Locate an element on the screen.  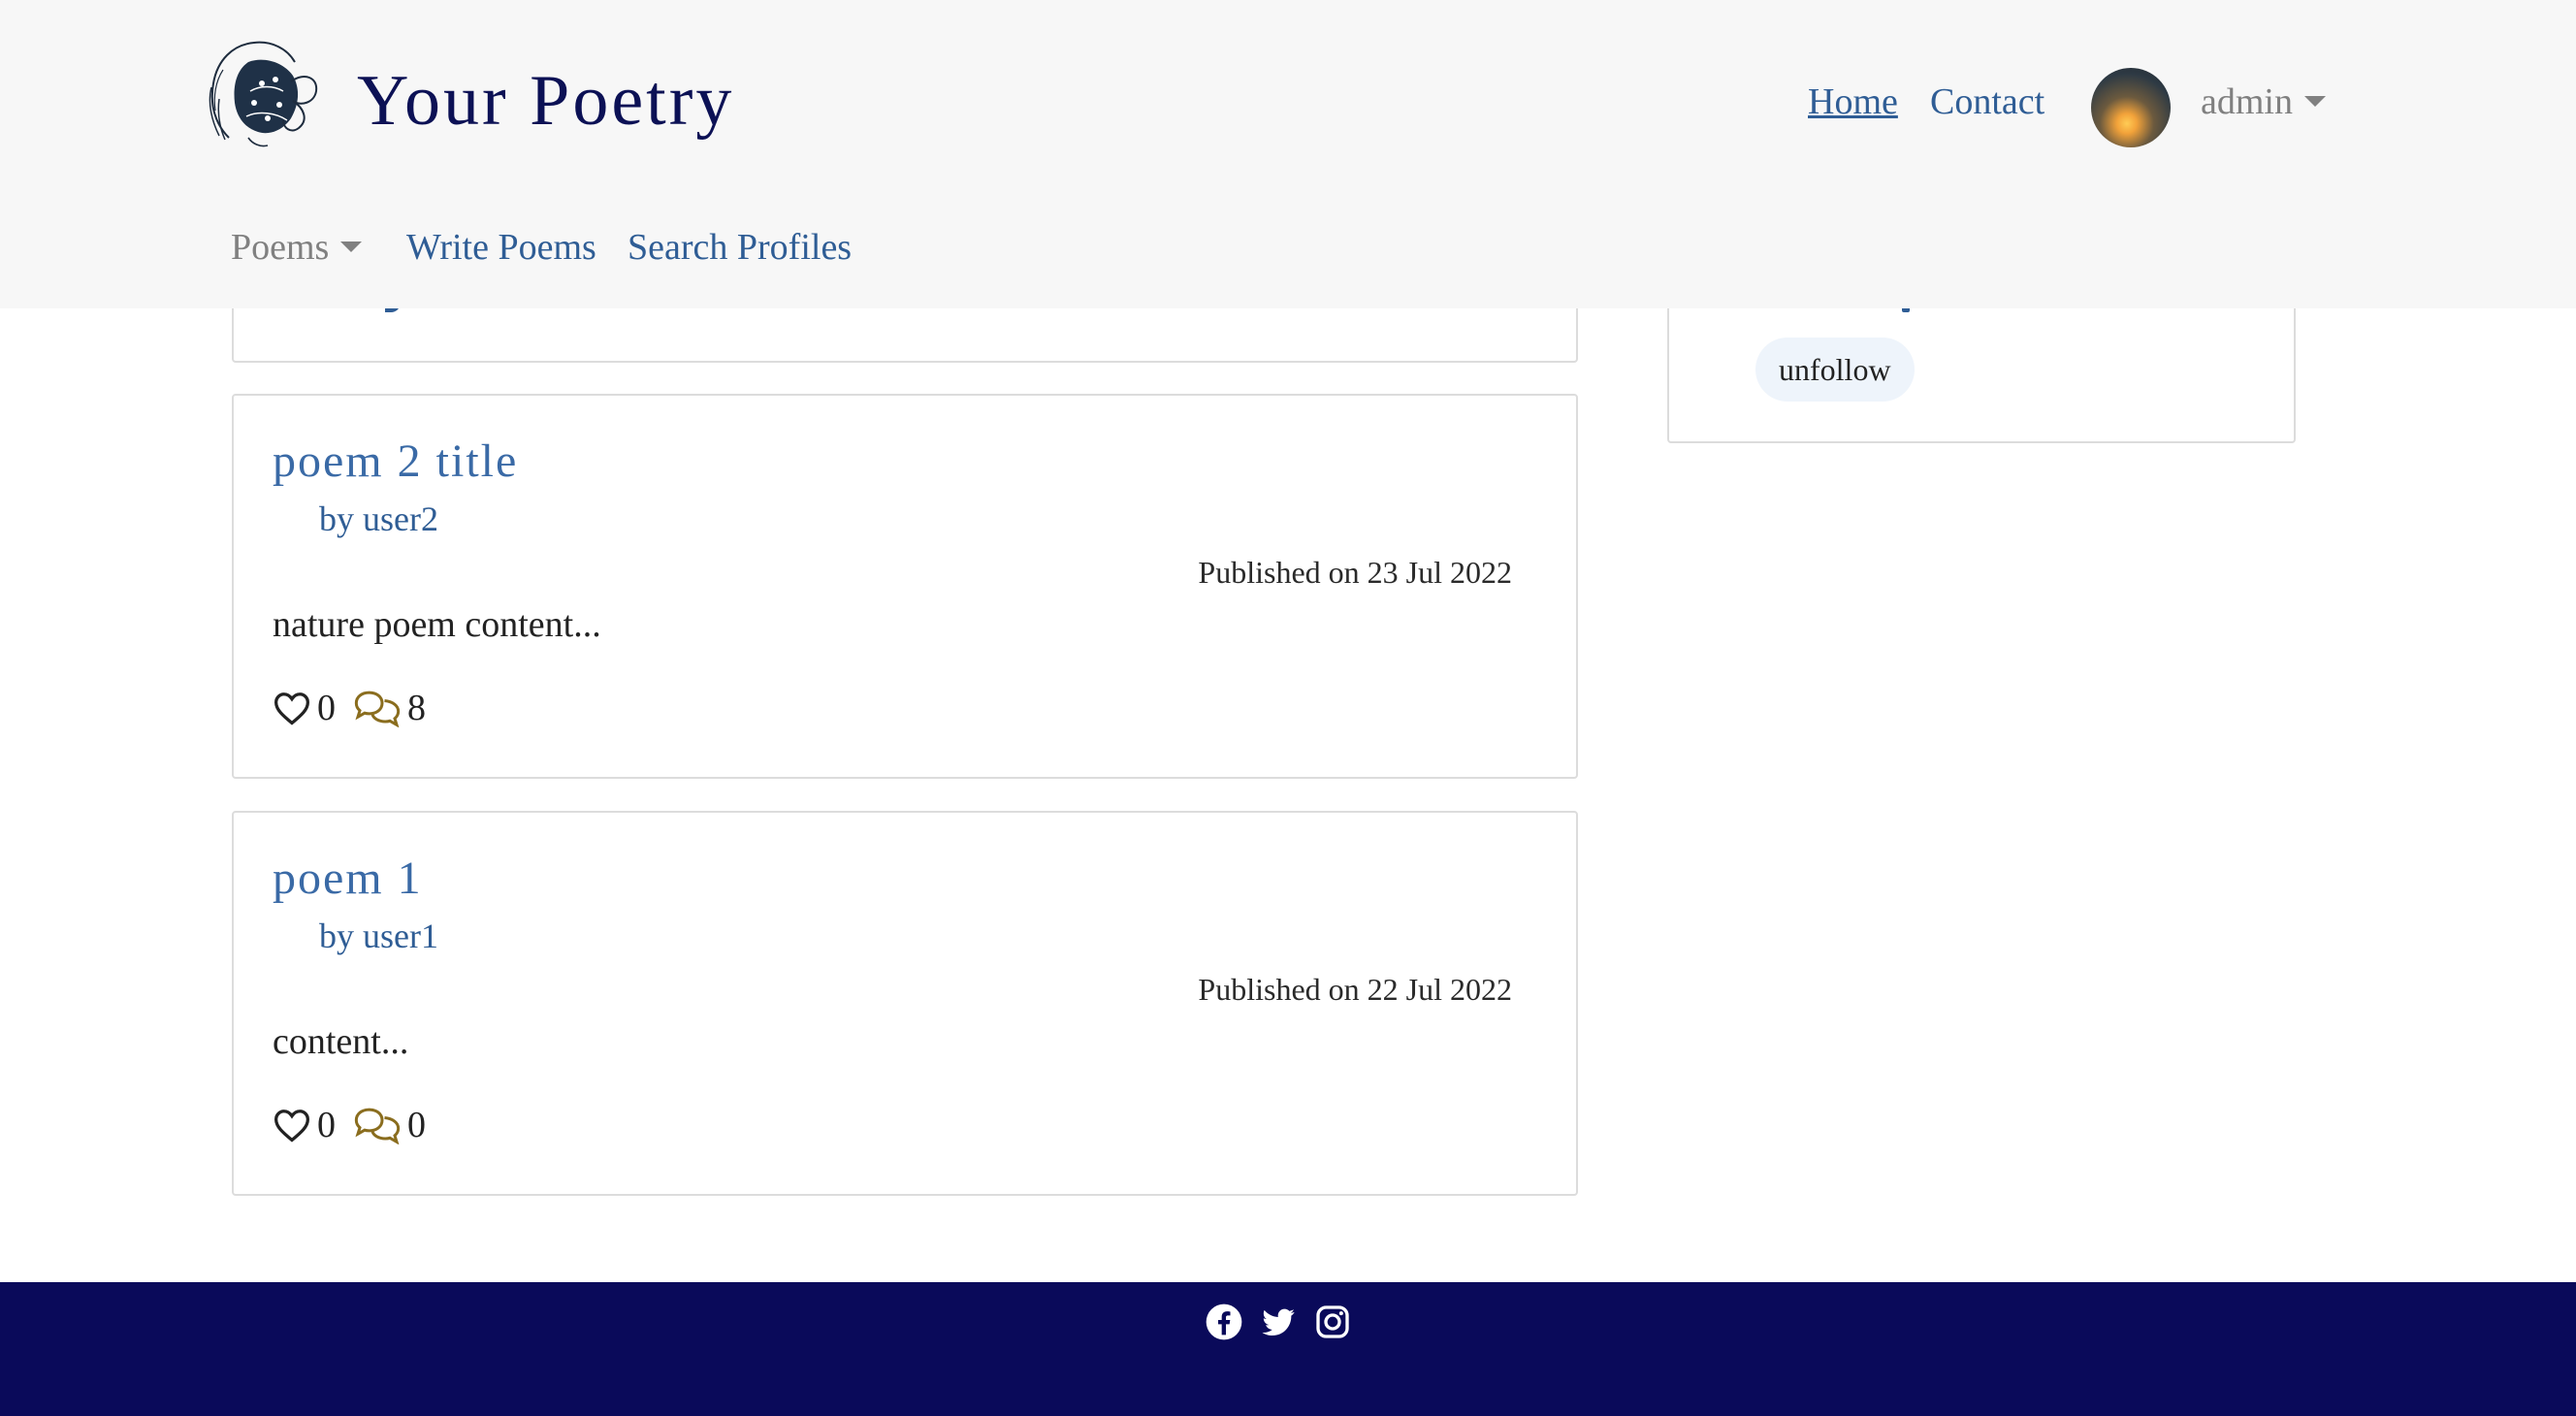
poem-published-date: Published on 22 Jul 2022 is located at coordinates (1355, 989).